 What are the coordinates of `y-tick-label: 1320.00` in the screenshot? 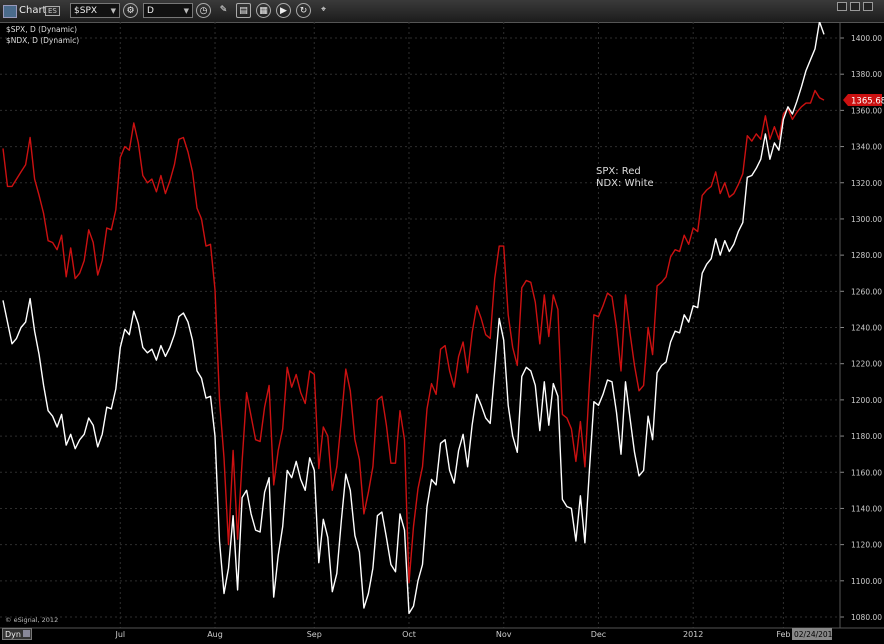 It's located at (866, 183).